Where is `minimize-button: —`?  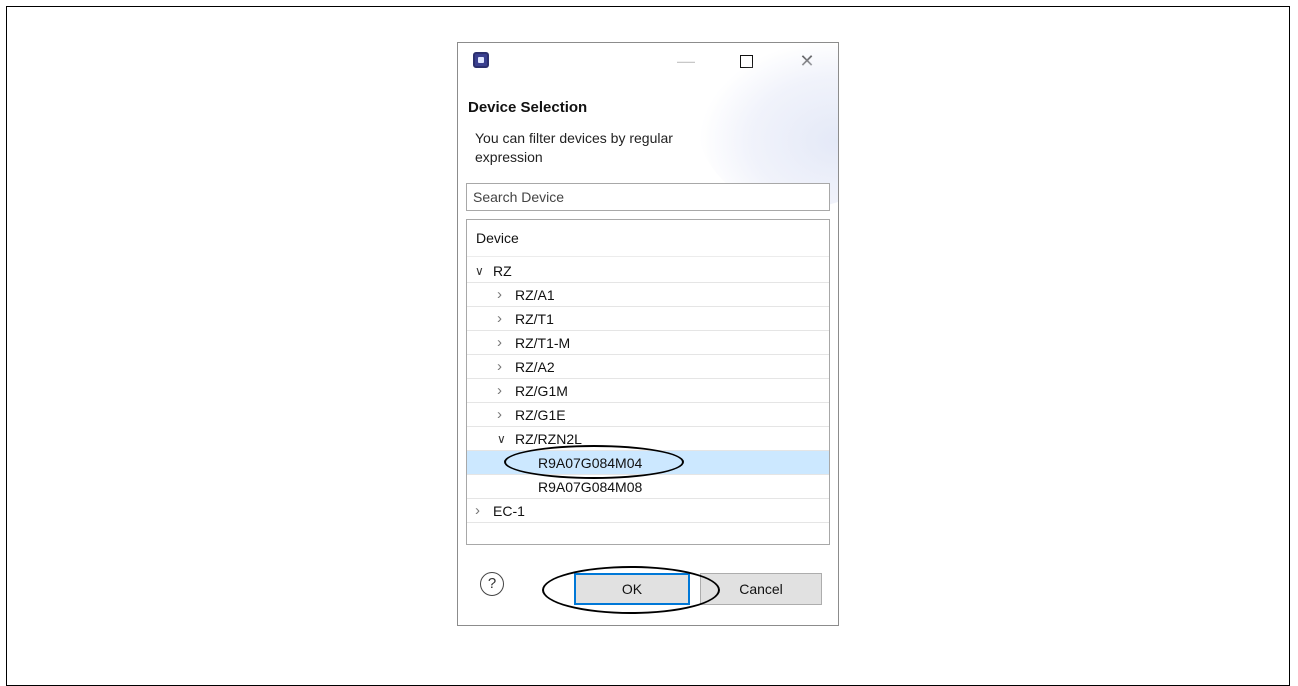
minimize-button: — is located at coordinates (686, 61).